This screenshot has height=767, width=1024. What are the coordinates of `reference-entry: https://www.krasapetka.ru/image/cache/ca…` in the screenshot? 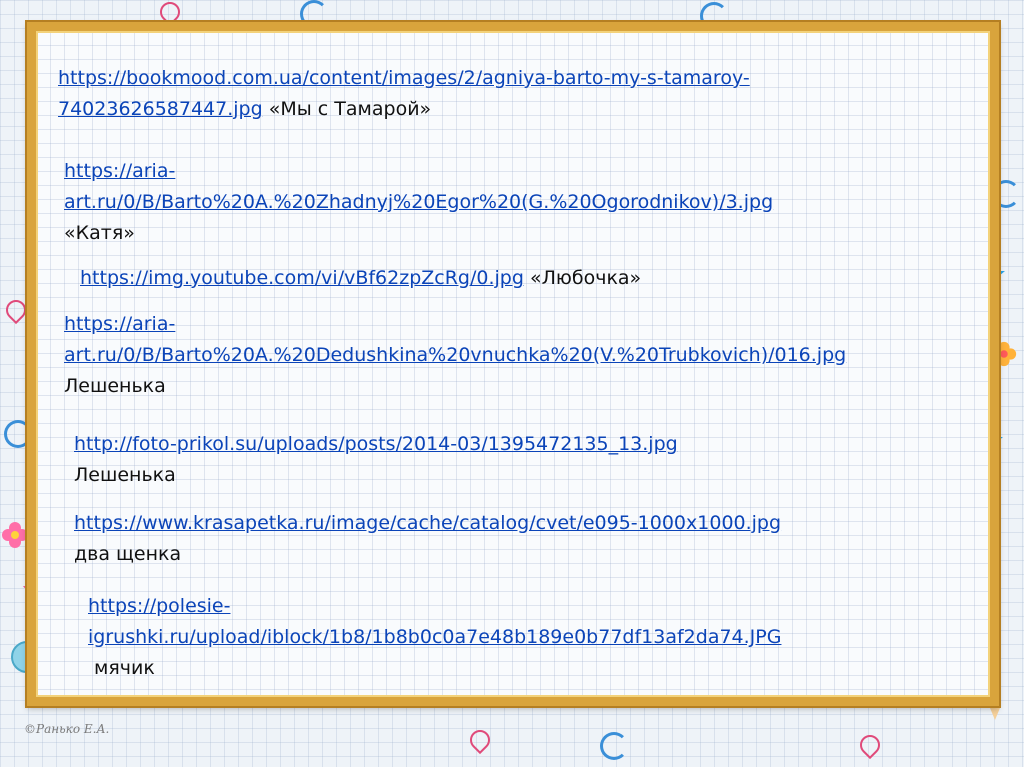 It's located at (427, 539).